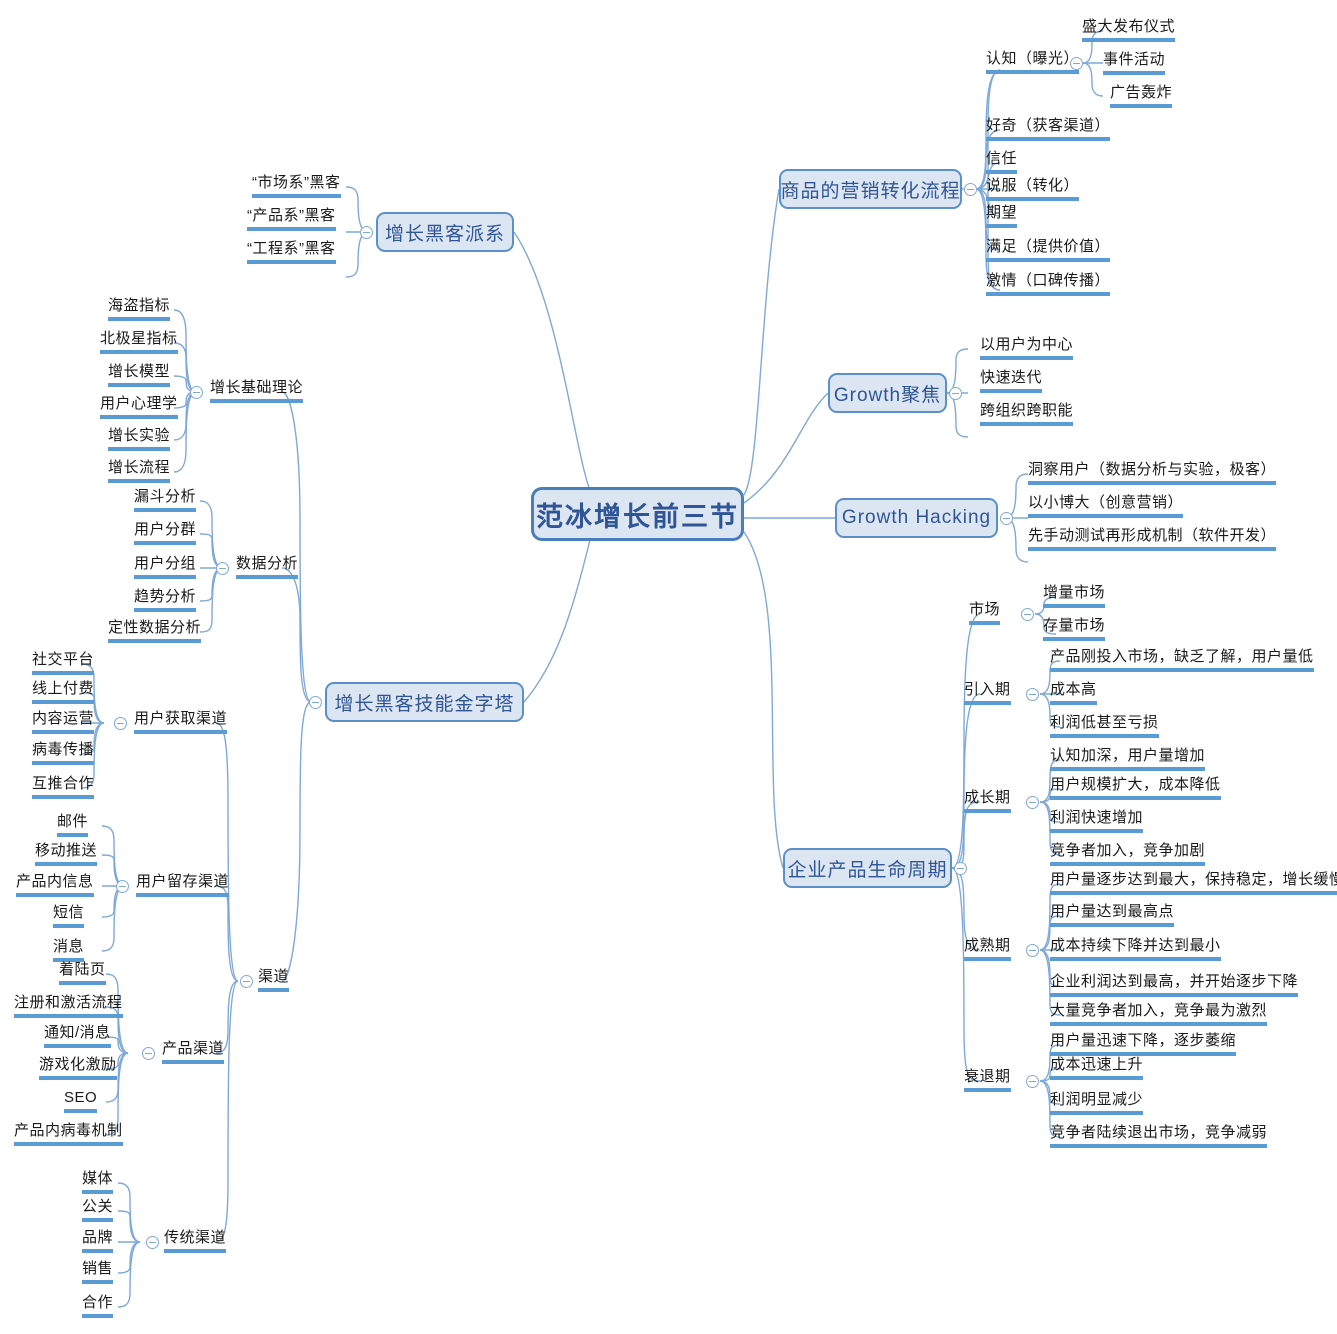 The image size is (1337, 1334). I want to click on toggle-traditional-channels, so click(152, 1242).